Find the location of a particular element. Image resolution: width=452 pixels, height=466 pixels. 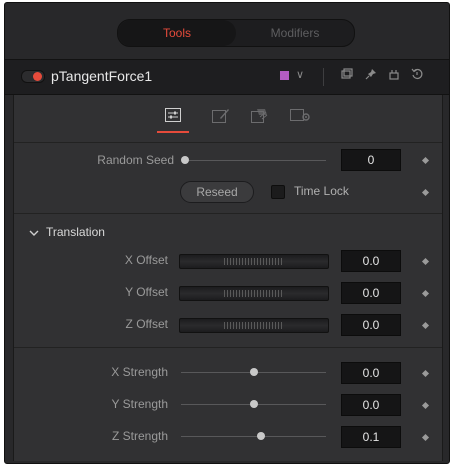

settings-tab is located at coordinates (300, 115).